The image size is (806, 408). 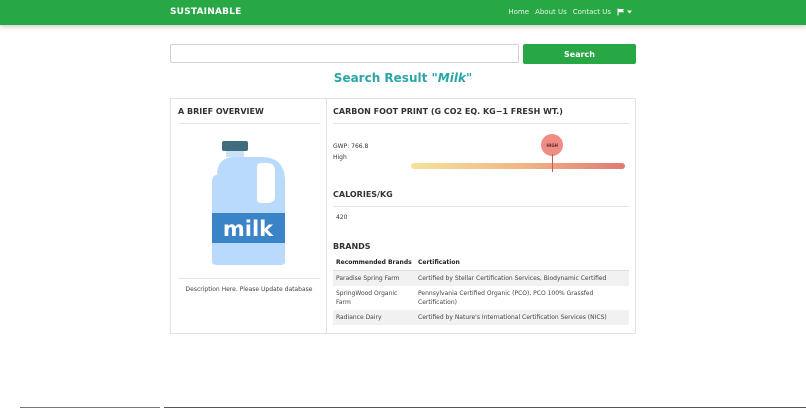 I want to click on caret-down-icon, so click(x=629, y=12).